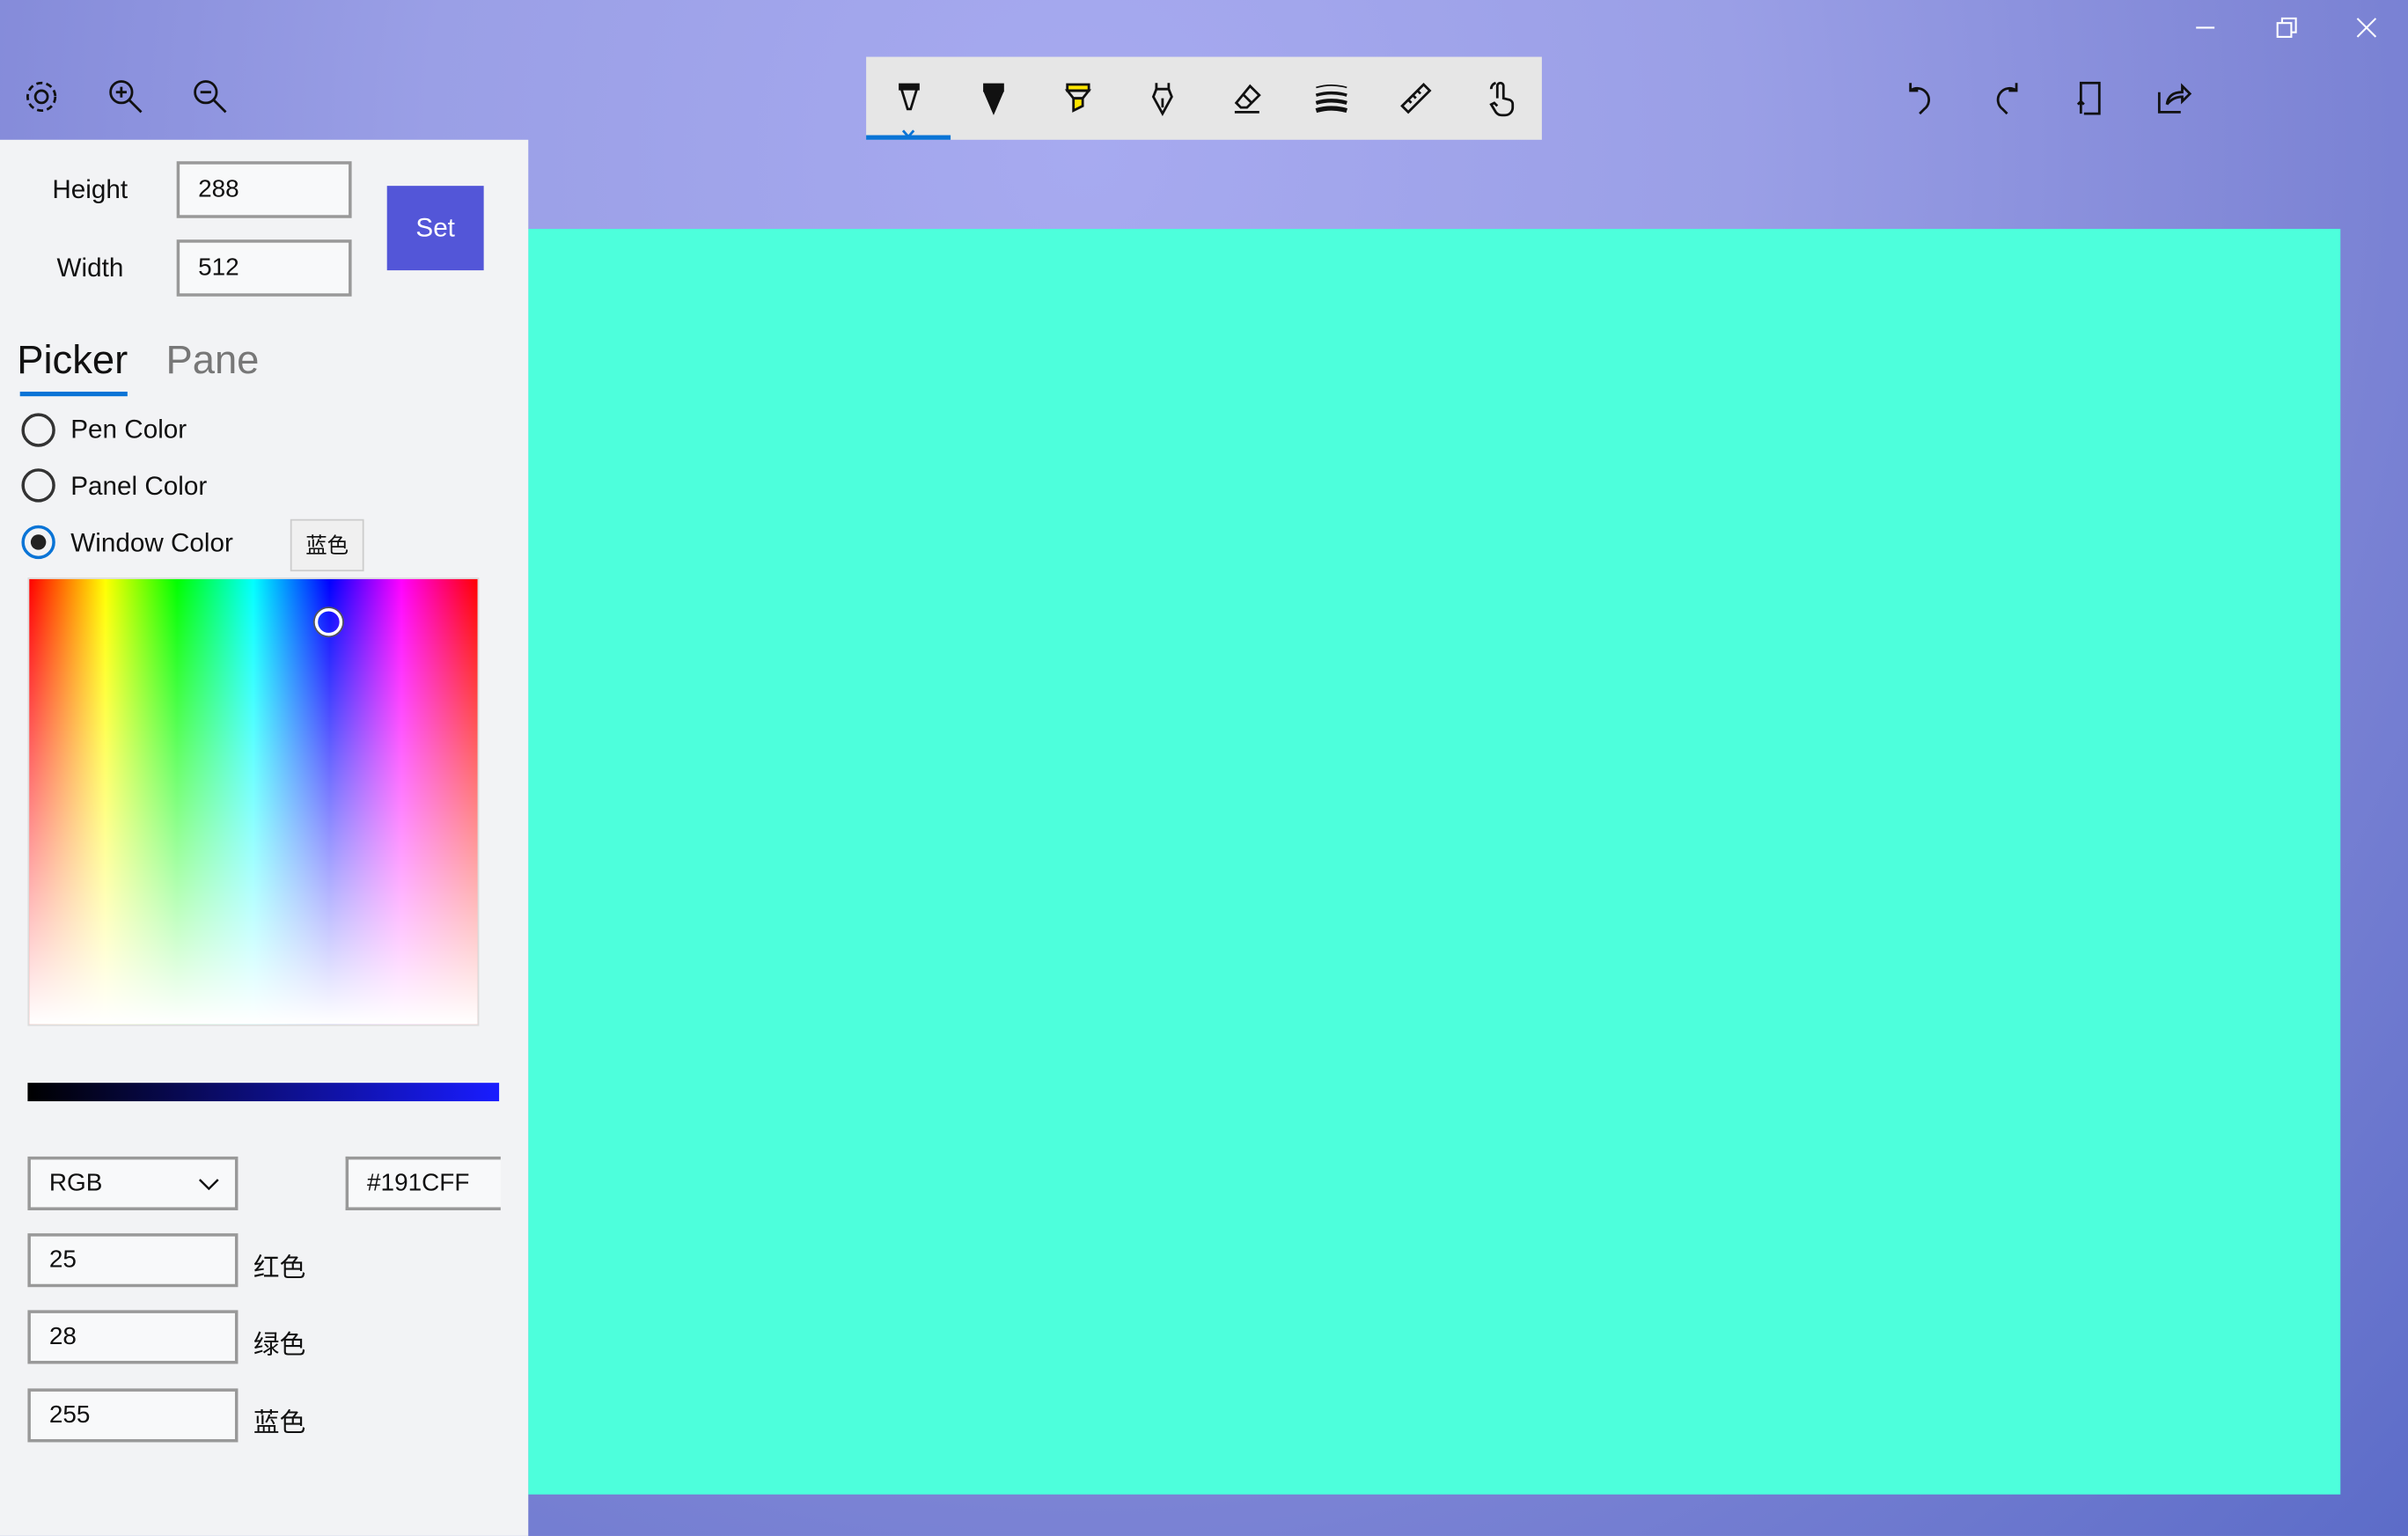  Describe the element at coordinates (133, 1260) in the screenshot. I see `red-input: 25` at that location.